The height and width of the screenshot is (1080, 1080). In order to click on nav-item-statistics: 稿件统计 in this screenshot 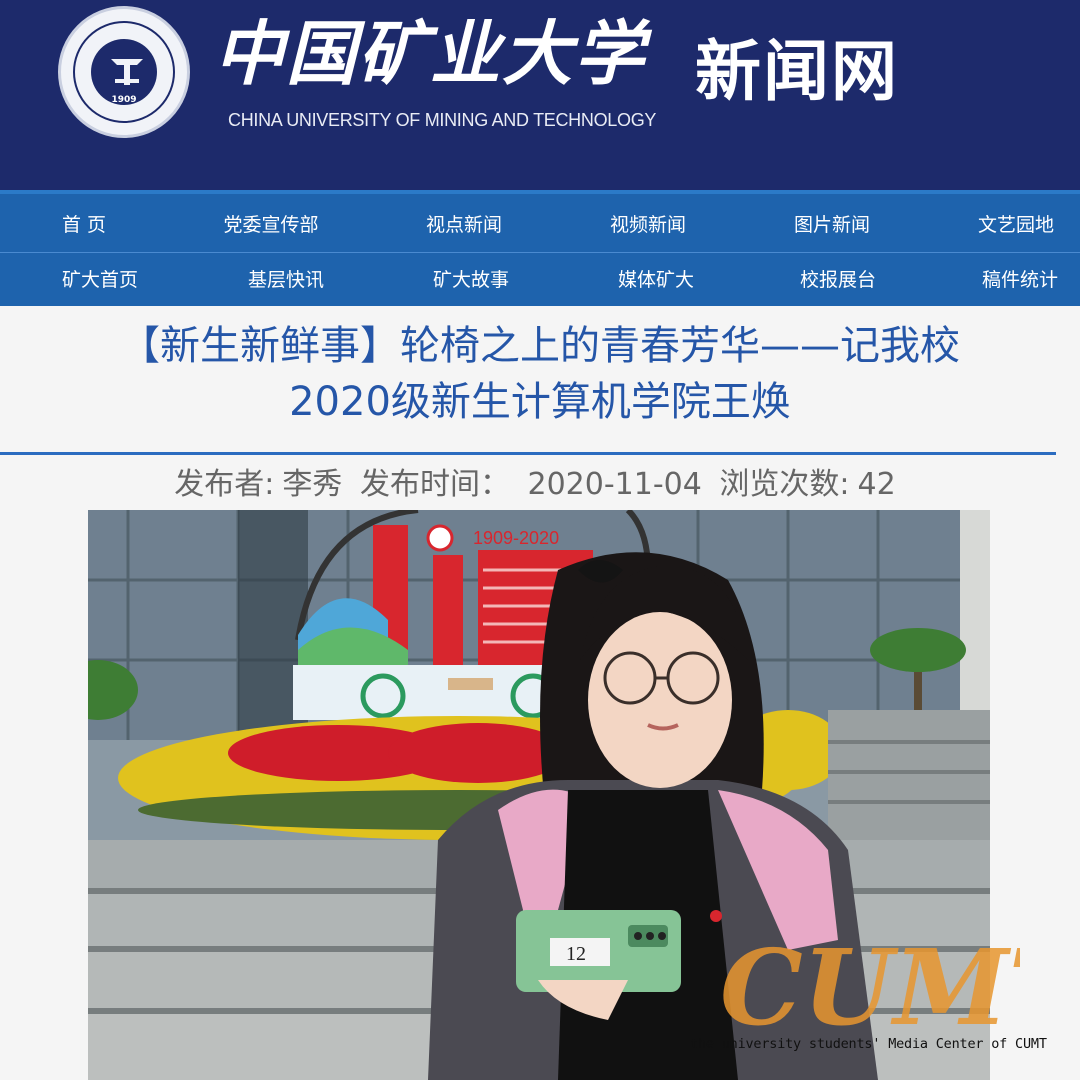, I will do `click(1020, 280)`.